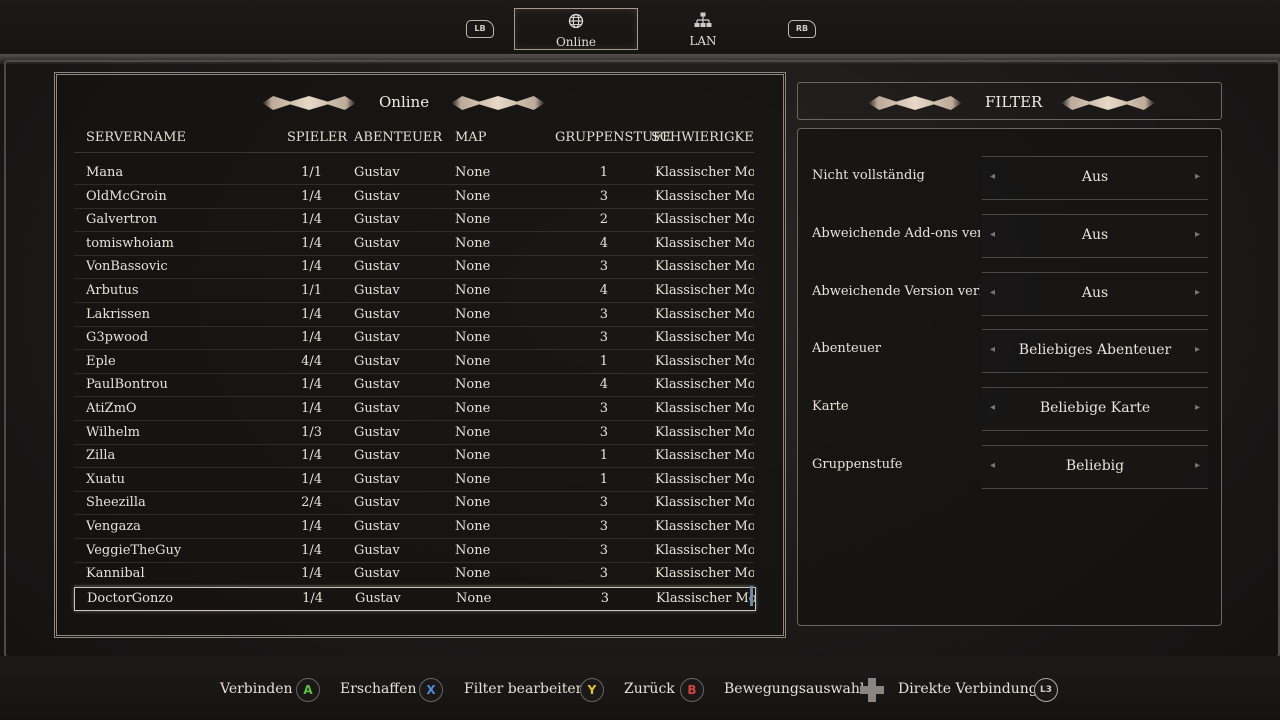 This screenshot has height=720, width=1280. What do you see at coordinates (398, 137) in the screenshot?
I see `col-header-abenteuer: ABENTEUER` at bounding box center [398, 137].